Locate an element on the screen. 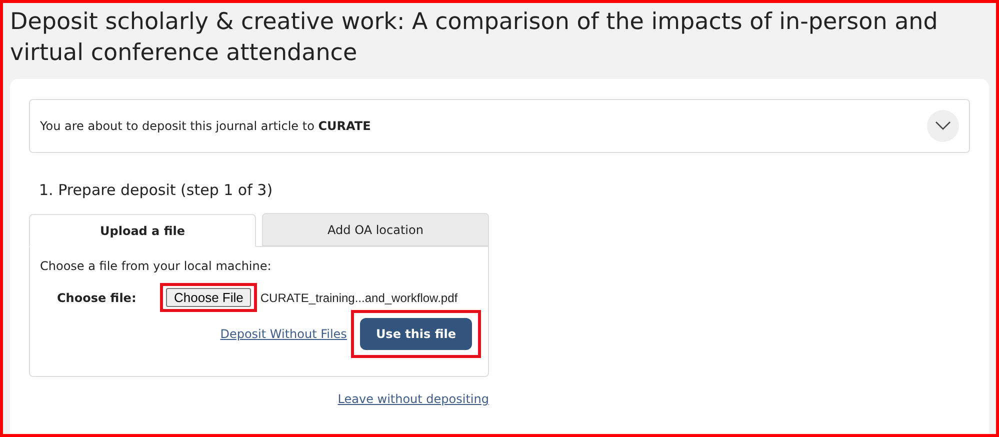  expand-button is located at coordinates (943, 126).